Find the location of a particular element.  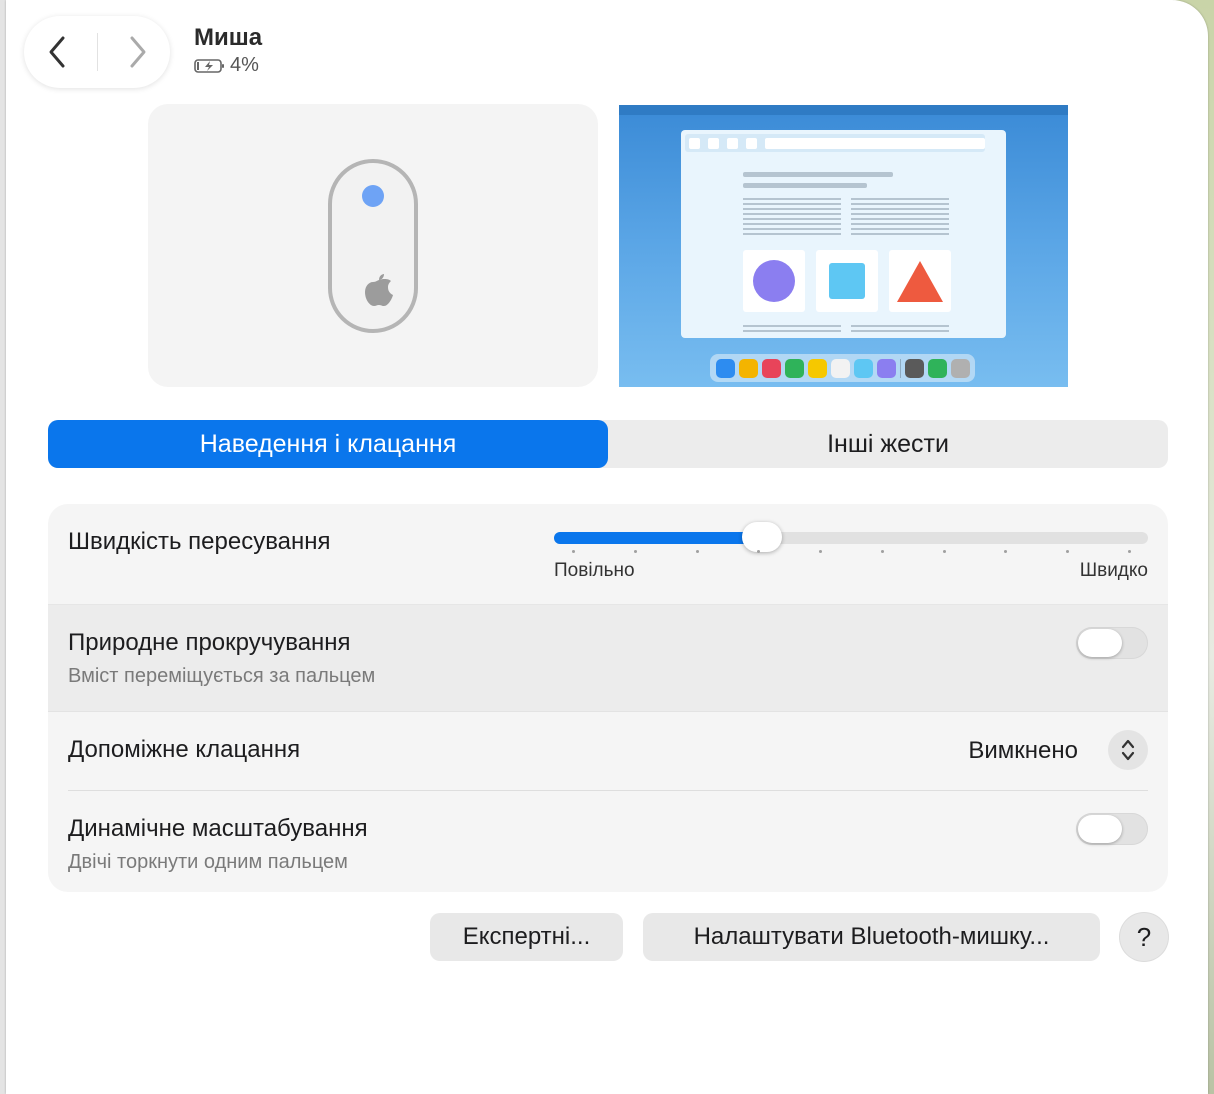

segmented-control: Наведення і клацання Інші жести is located at coordinates (608, 444).